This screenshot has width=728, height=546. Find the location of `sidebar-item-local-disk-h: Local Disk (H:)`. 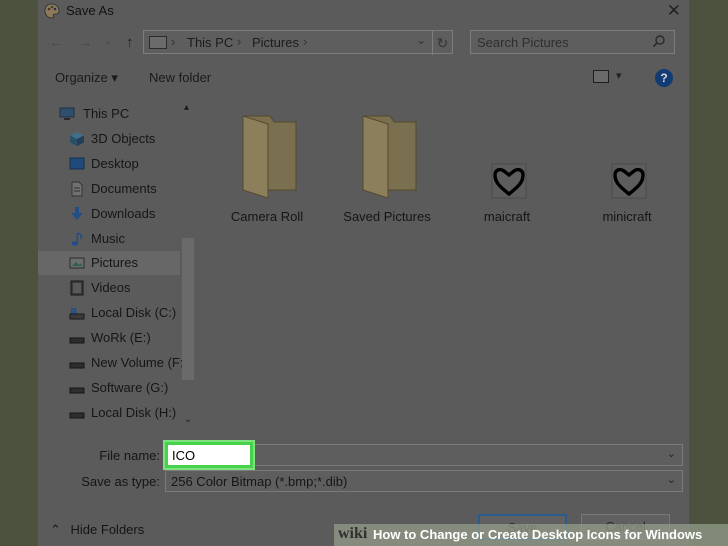

sidebar-item-local-disk-h: Local Disk (H:) is located at coordinates (109, 413).